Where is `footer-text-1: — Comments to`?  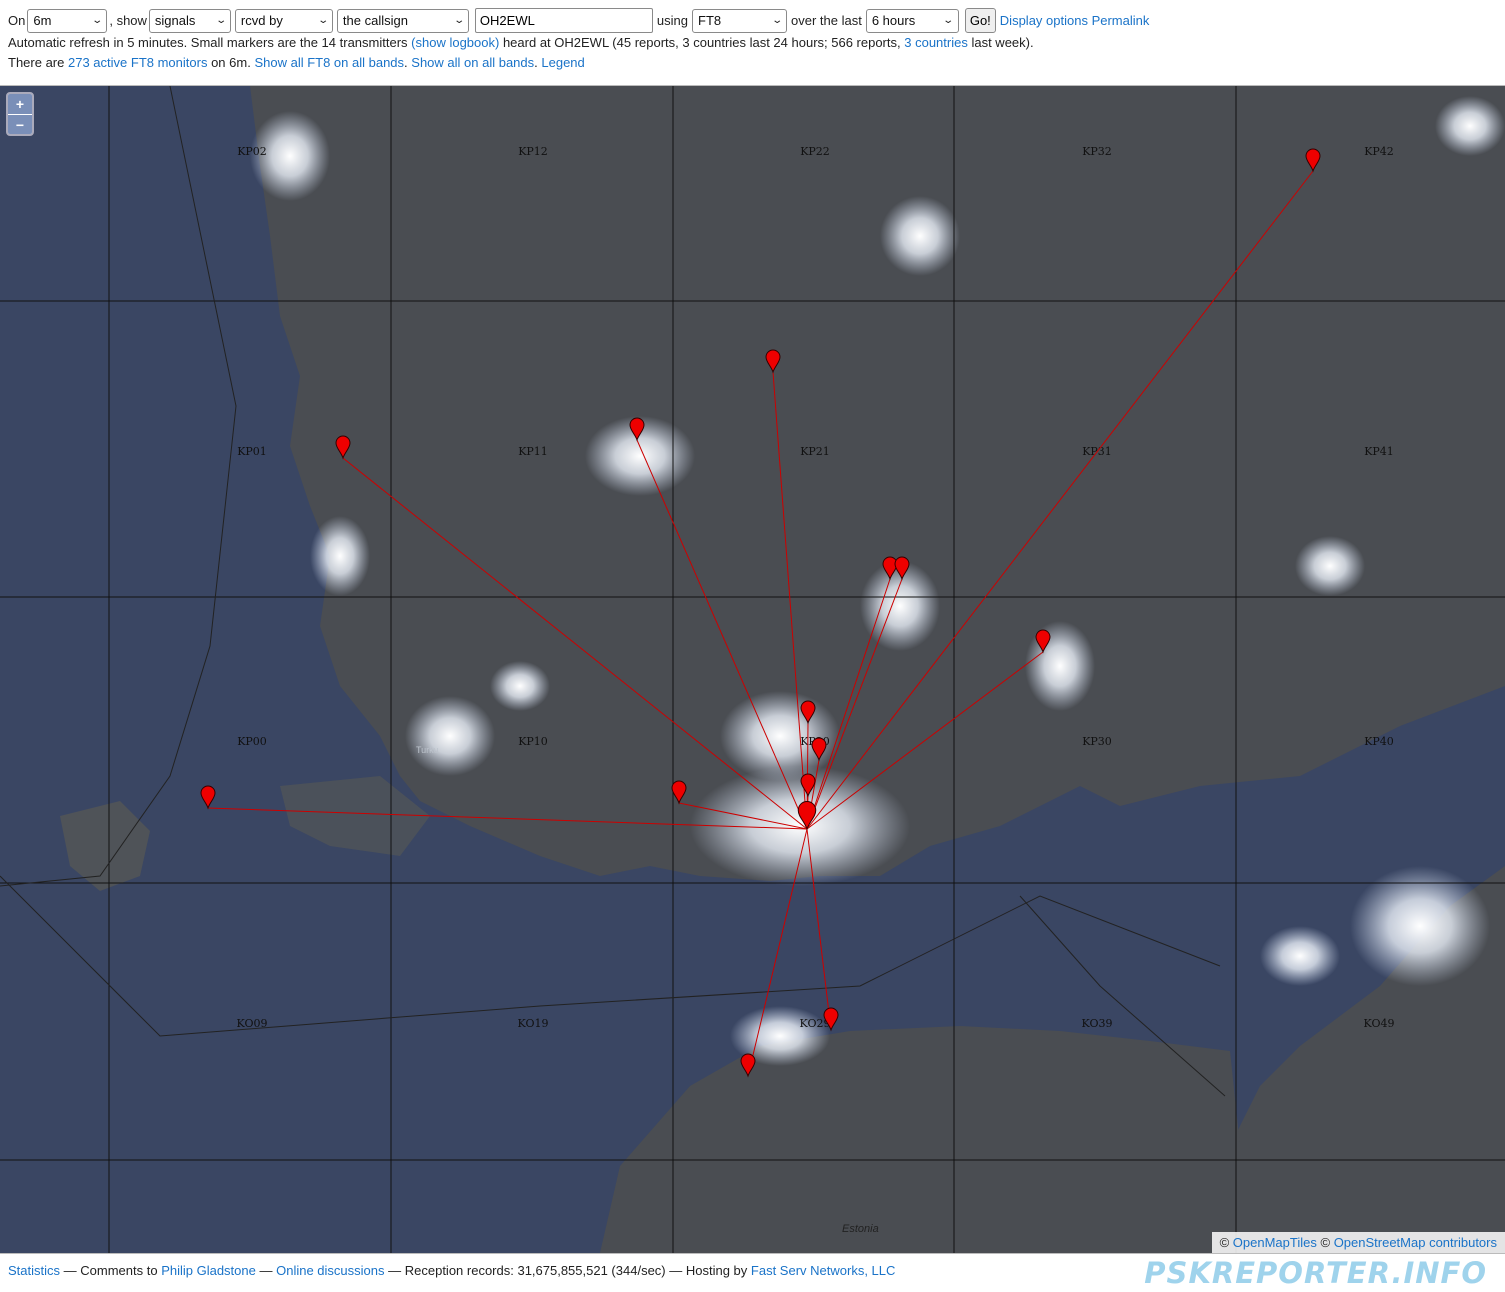 footer-text-1: — Comments to is located at coordinates (110, 1270).